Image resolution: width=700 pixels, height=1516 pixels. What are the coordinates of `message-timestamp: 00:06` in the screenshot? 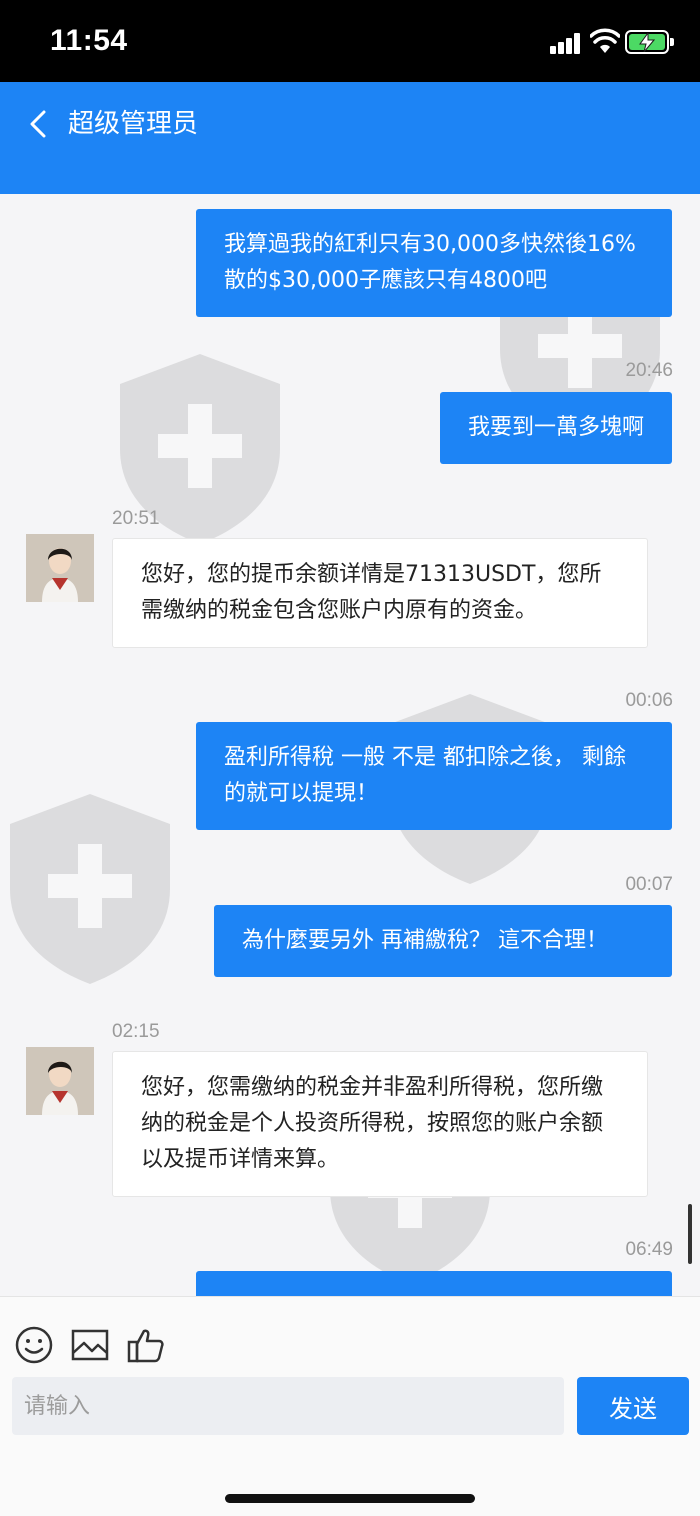 It's located at (649, 700).